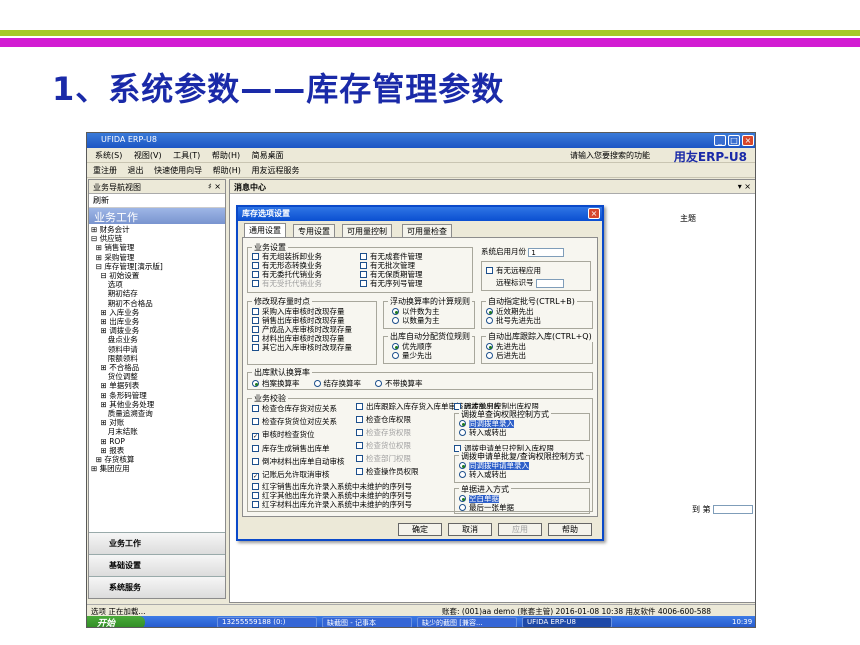 This screenshot has height=645, width=860. I want to click on tree-item: ⊞ 出库业务, so click(157, 321).